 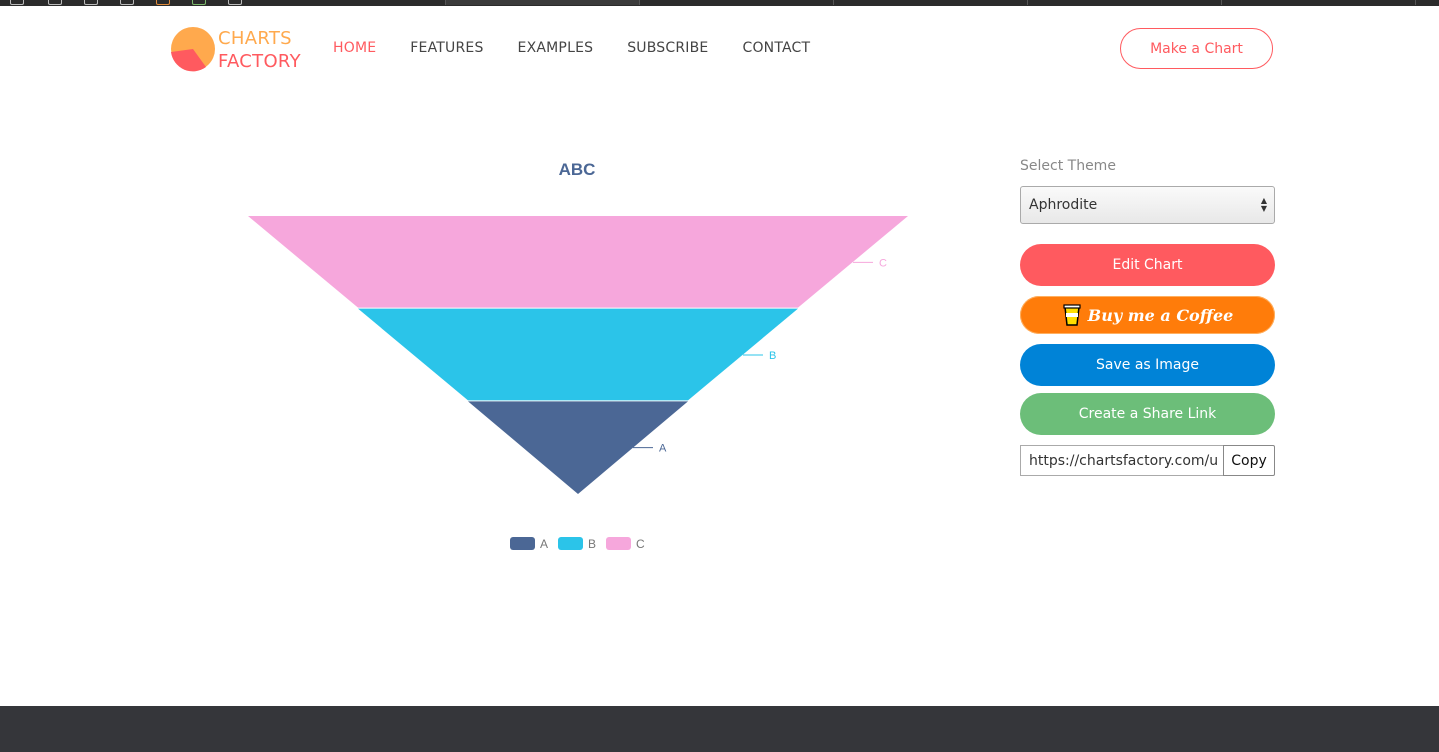 I want to click on buy-me-a-coffee-button: Buy me a Coffee, so click(x=1147, y=315).